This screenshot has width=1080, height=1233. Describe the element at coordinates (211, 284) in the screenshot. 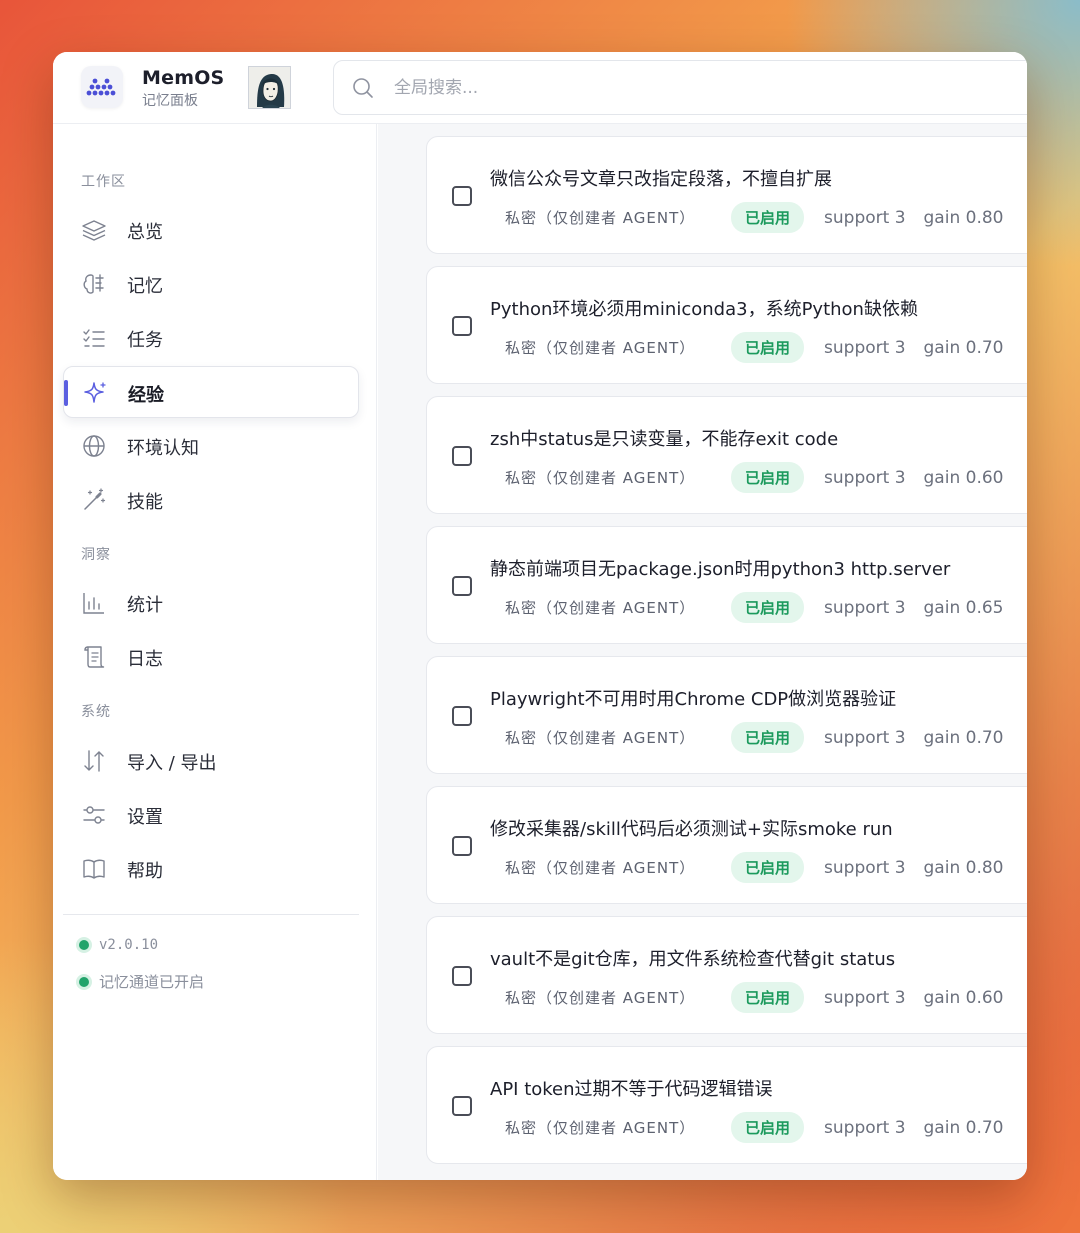

I see `sidebar-item-memory: 记忆` at that location.